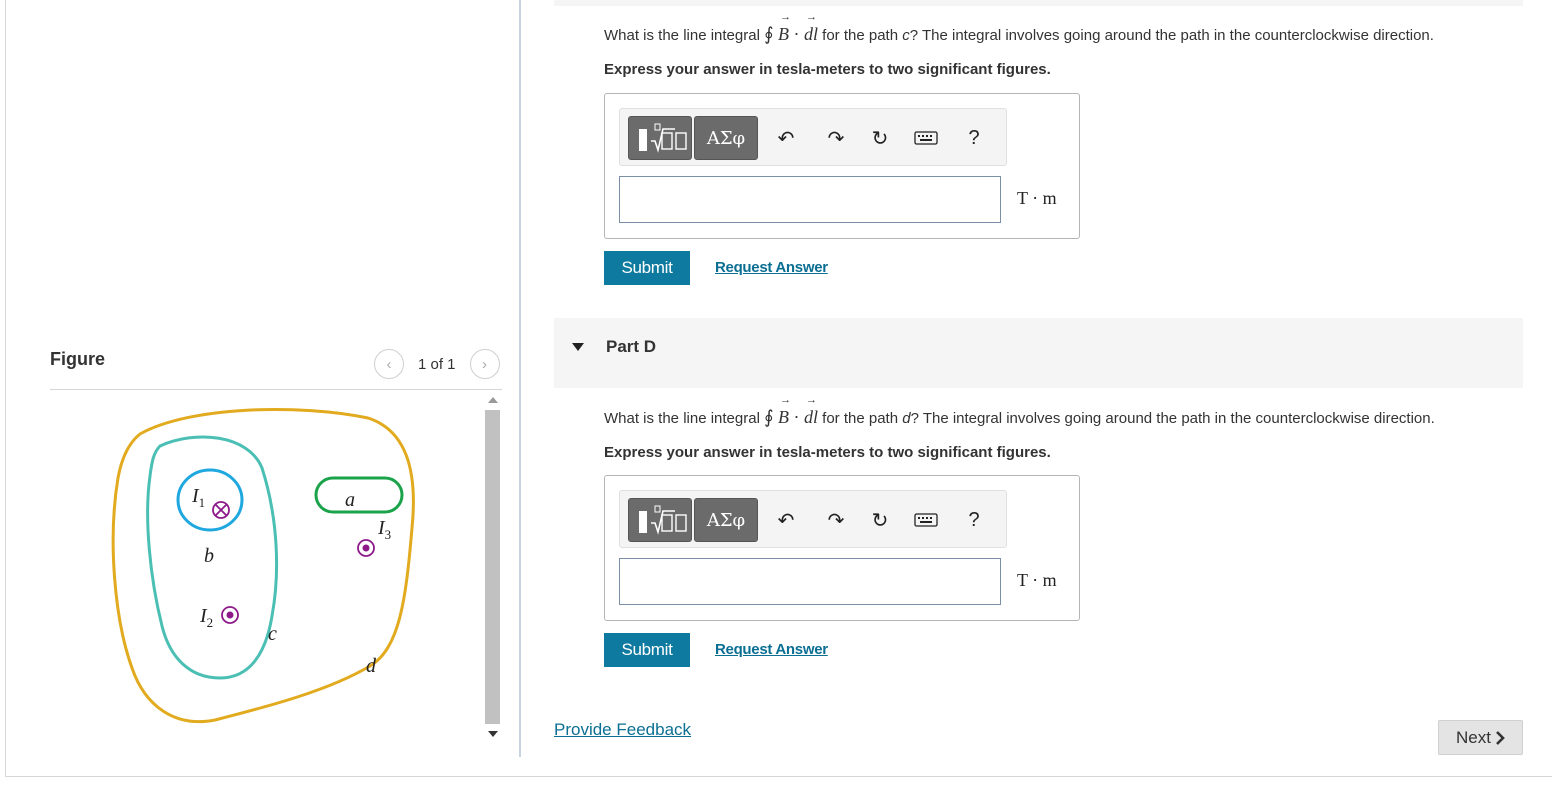 Image resolution: width=1552 pixels, height=785 pixels. I want to click on figure-title: Figure, so click(78, 359).